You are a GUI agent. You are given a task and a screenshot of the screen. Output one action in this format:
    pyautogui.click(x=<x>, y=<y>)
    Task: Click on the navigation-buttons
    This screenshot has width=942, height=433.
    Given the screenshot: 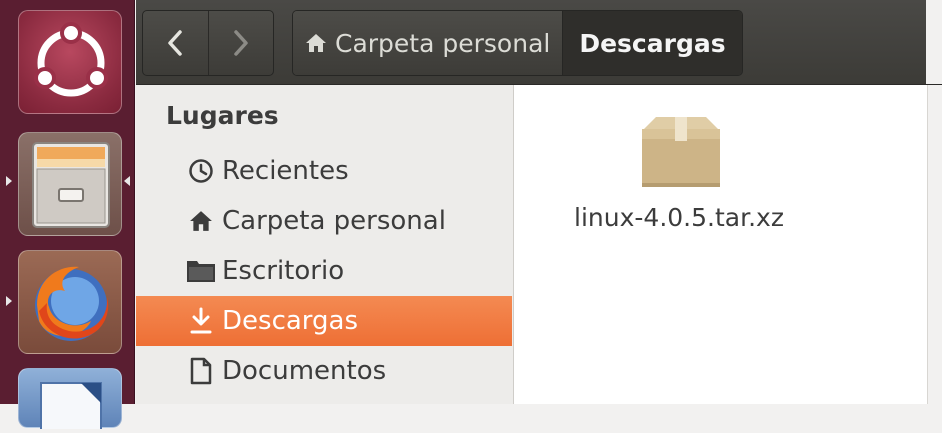 What is the action you would take?
    pyautogui.click(x=208, y=43)
    